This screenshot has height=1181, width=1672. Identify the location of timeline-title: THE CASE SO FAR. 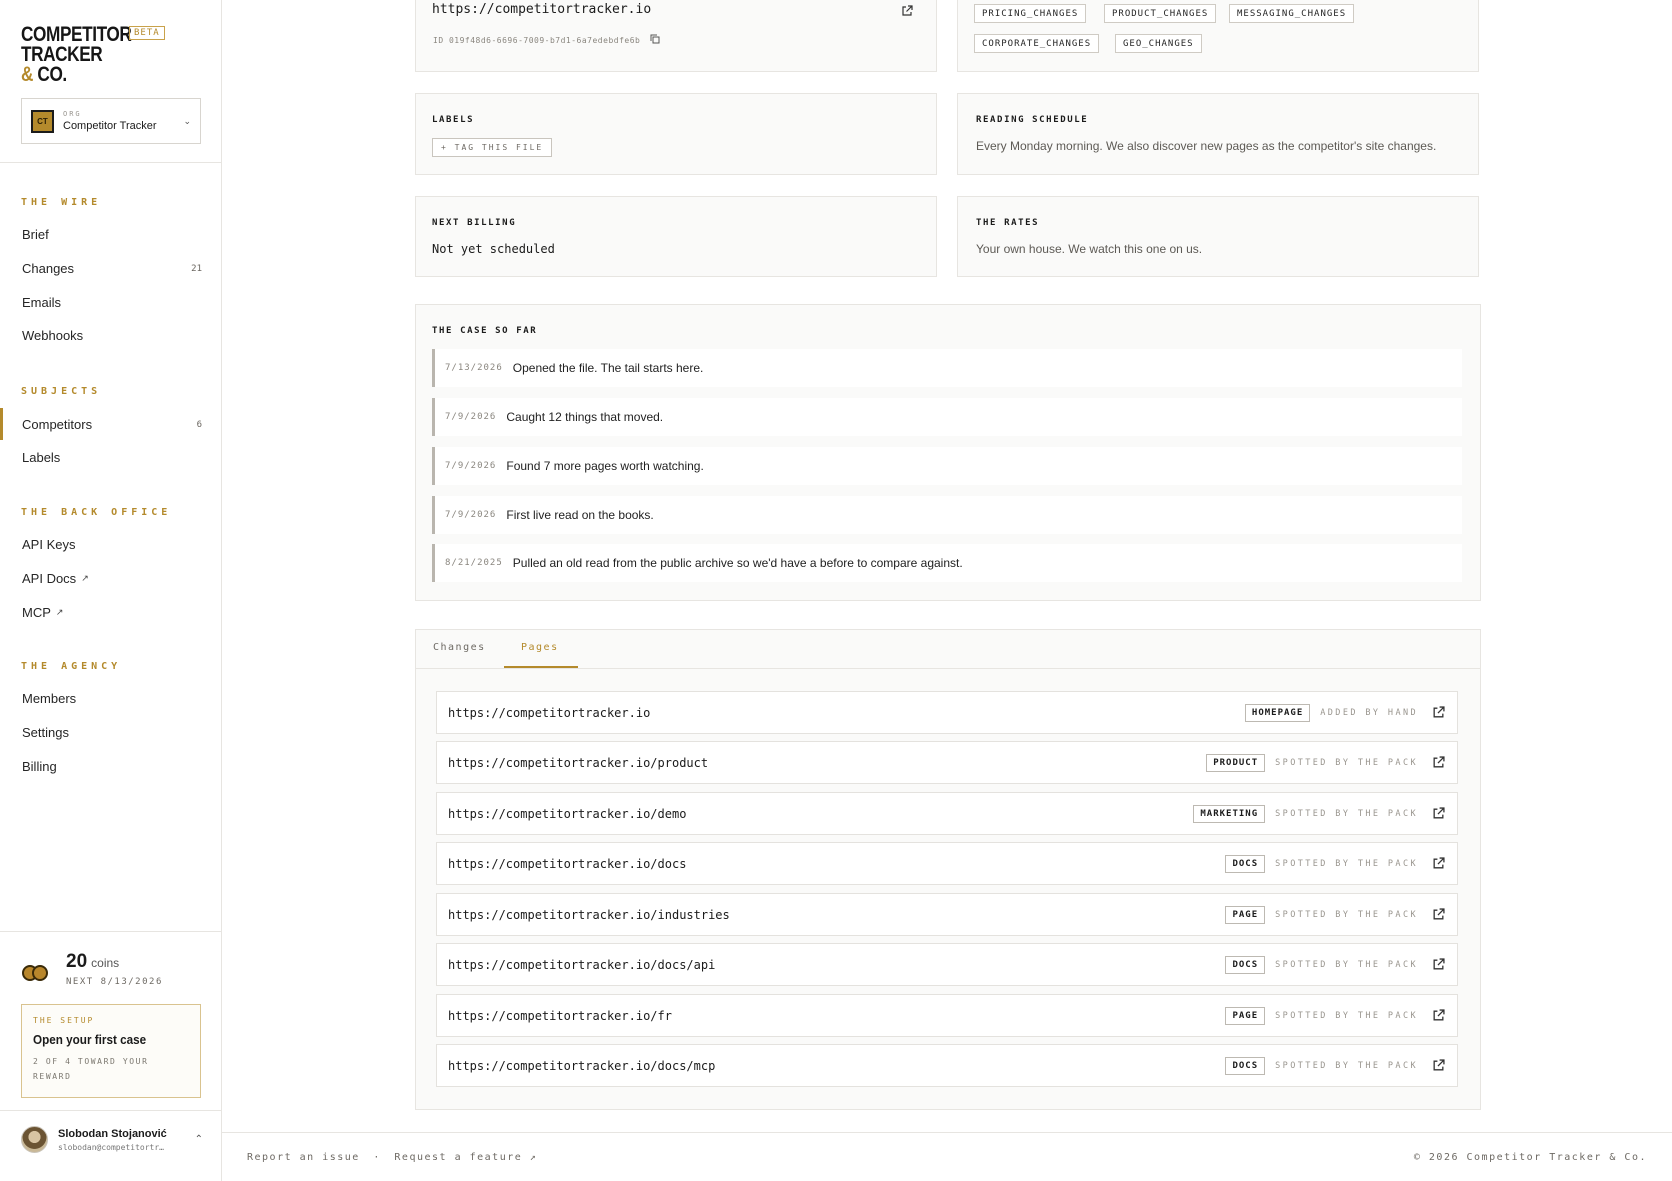
(485, 331).